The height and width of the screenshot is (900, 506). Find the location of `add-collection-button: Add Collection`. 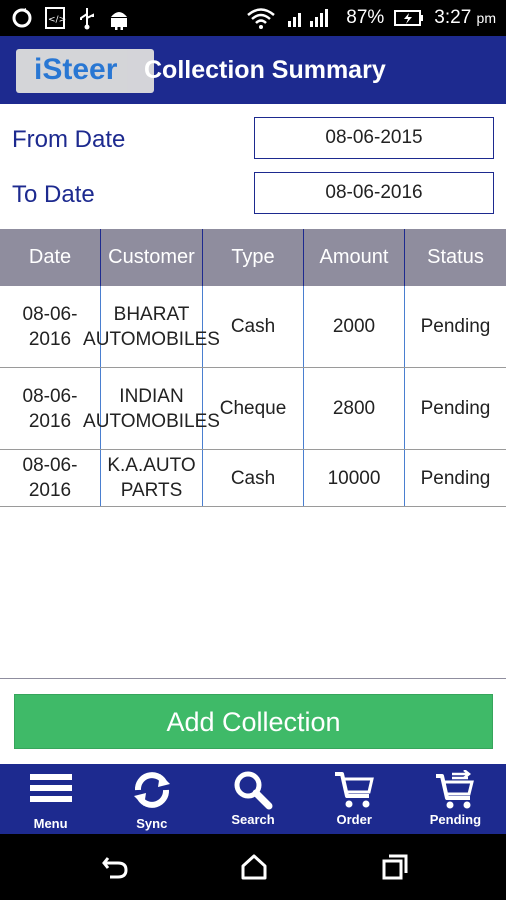

add-collection-button: Add Collection is located at coordinates (253, 721).